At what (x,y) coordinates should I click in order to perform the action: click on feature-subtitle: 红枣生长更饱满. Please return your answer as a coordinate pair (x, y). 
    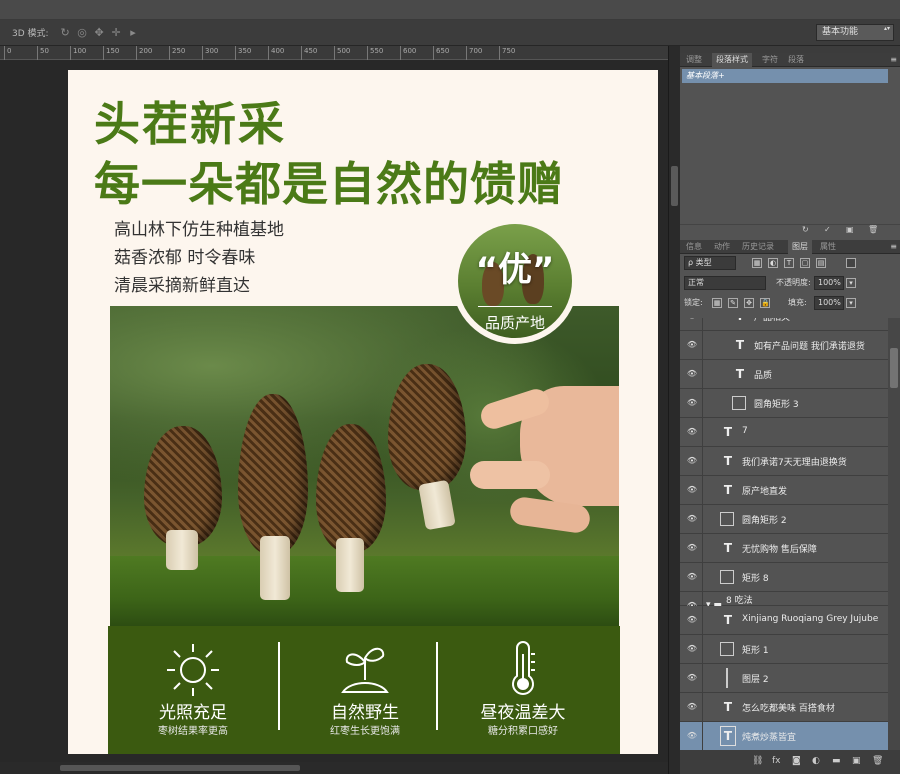
    Looking at the image, I should click on (365, 731).